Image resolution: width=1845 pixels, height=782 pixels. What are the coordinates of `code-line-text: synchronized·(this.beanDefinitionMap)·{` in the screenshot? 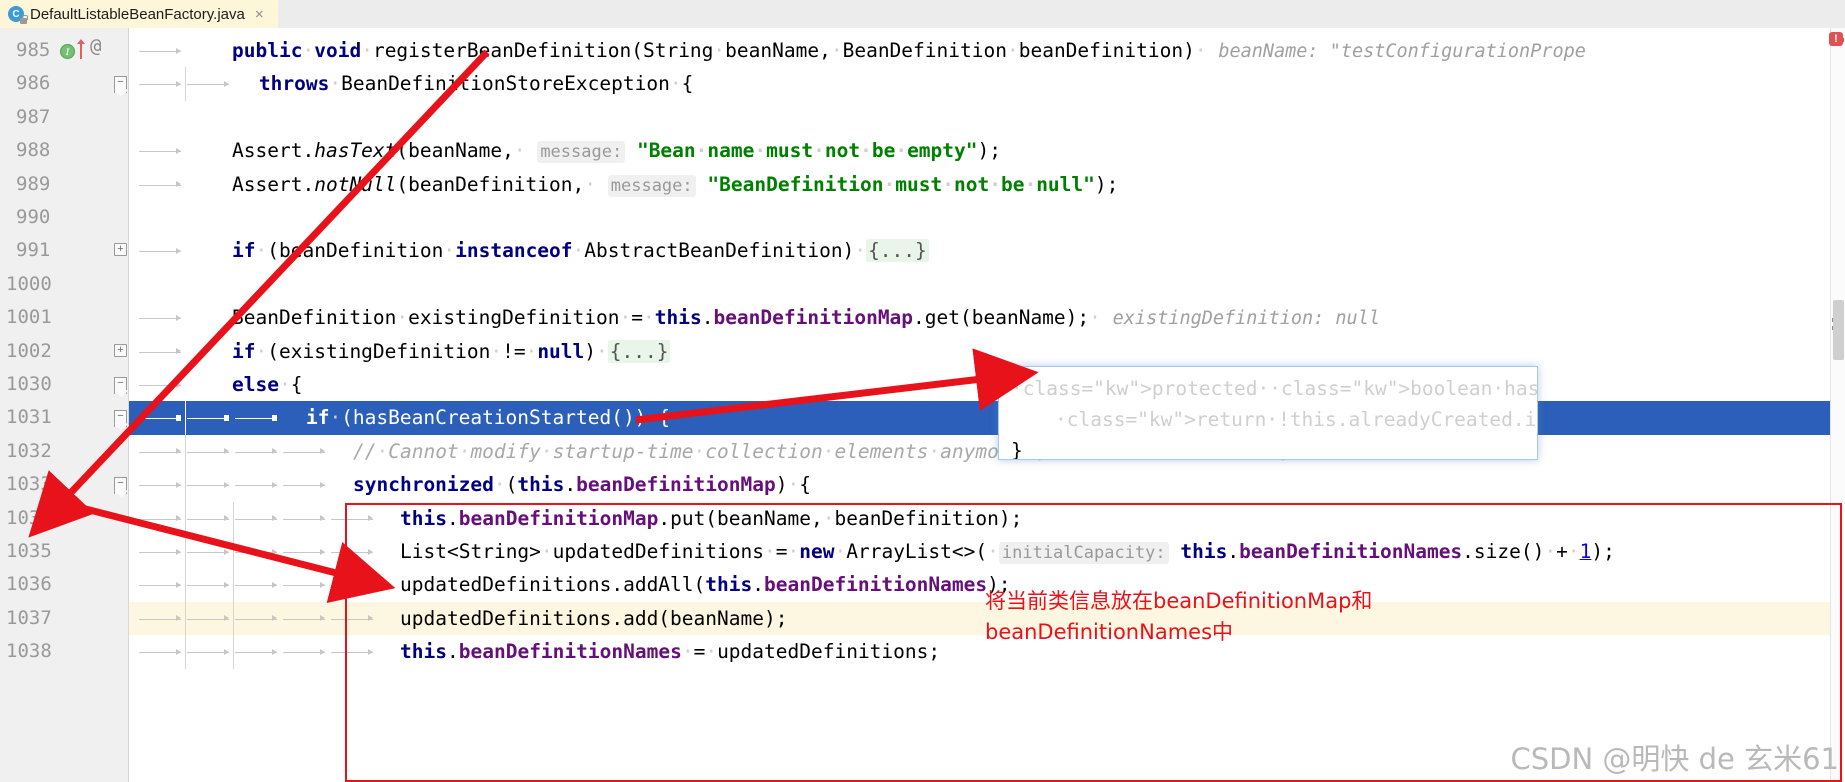 It's located at (582, 485).